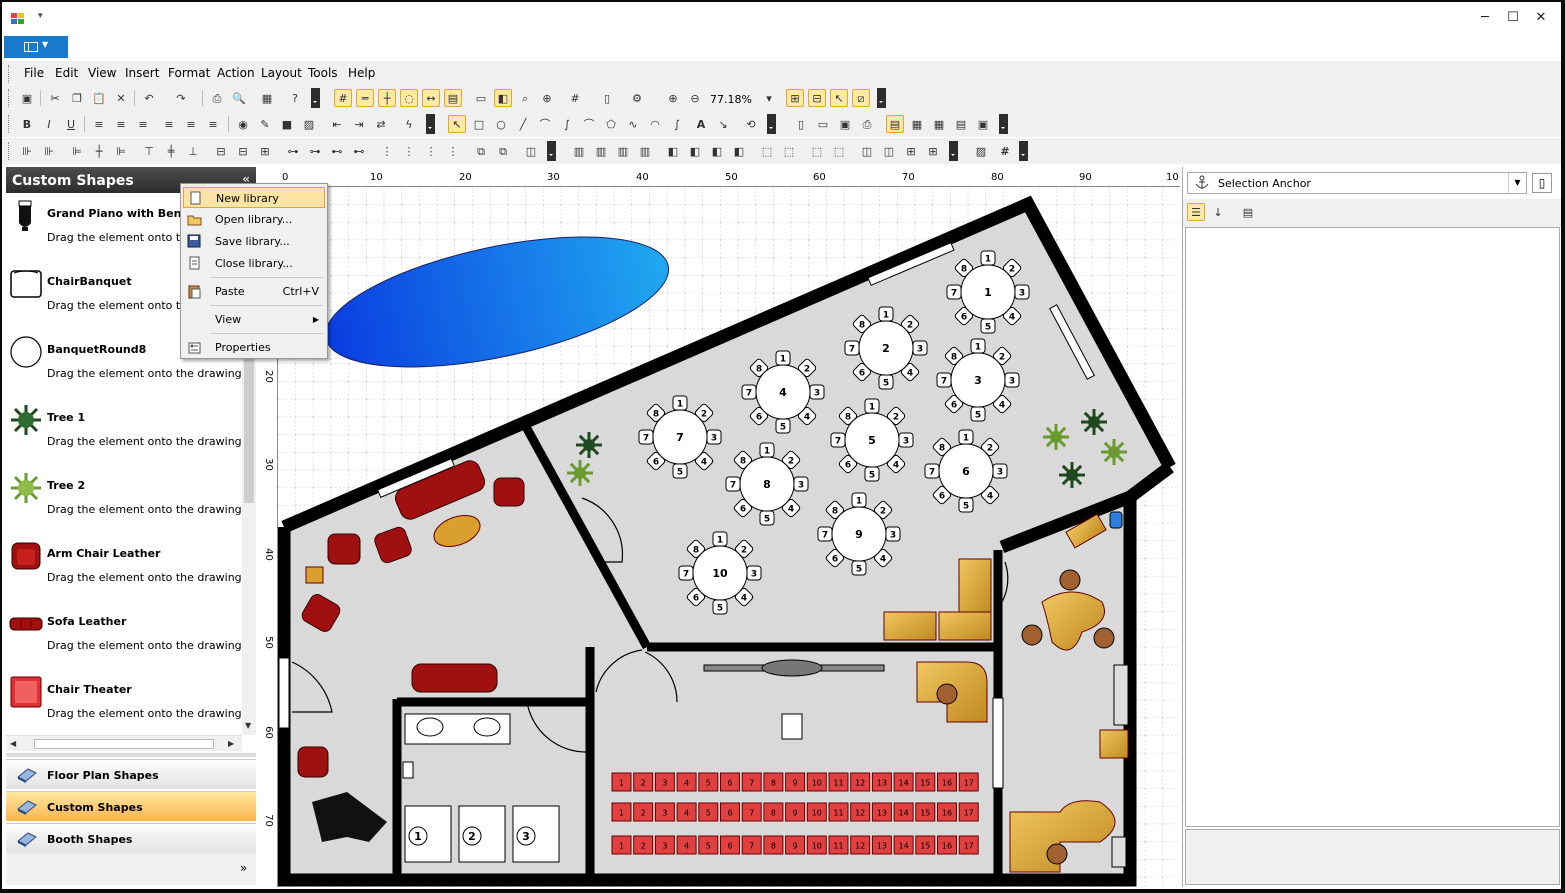 The width and height of the screenshot is (1565, 893). What do you see at coordinates (947, 782) in the screenshot?
I see `theater-seat: 16` at bounding box center [947, 782].